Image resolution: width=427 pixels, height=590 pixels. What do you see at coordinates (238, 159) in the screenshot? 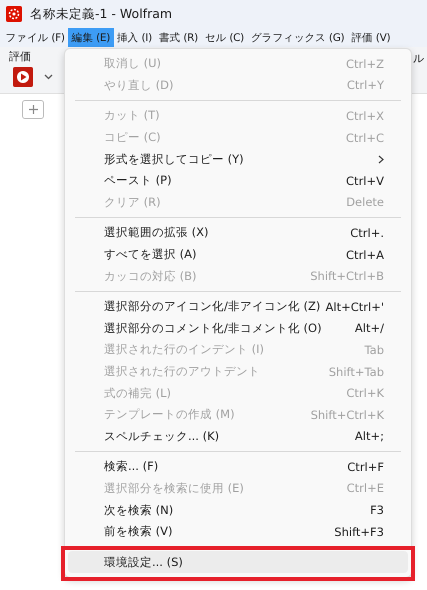
I see `menu-item: 形式を選択してコピー (Y)` at bounding box center [238, 159].